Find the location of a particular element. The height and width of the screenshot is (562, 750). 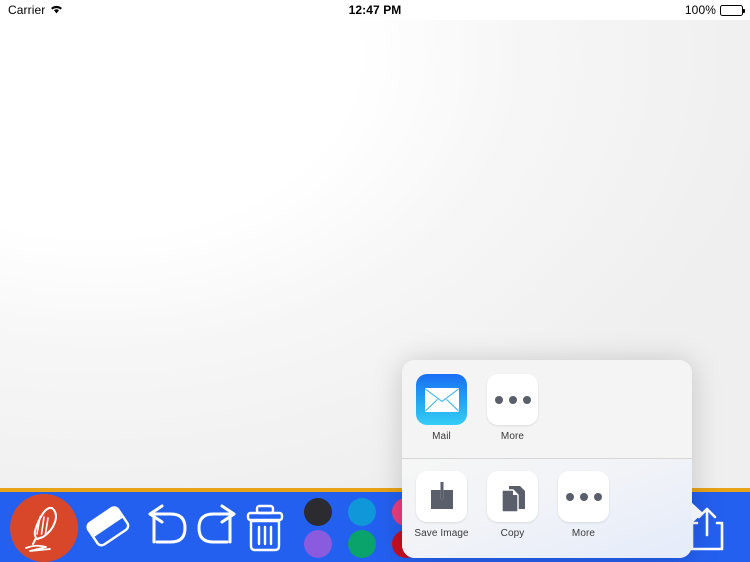

share-action-save-image: Save Image is located at coordinates (441, 514).